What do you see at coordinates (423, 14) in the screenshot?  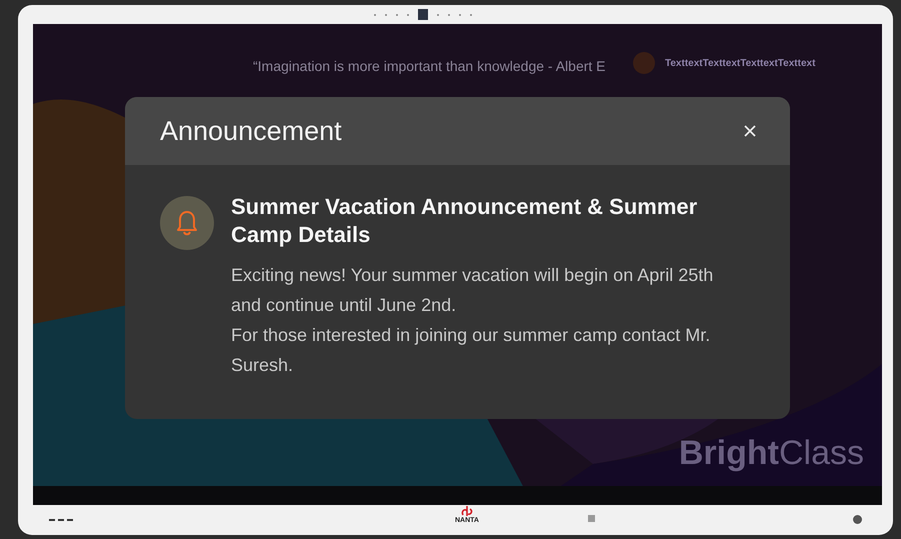 I see `camera-dots-icon` at bounding box center [423, 14].